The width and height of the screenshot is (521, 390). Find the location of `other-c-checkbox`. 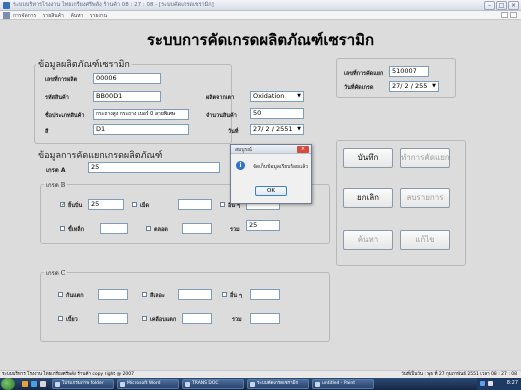

other-c-checkbox is located at coordinates (224, 294).